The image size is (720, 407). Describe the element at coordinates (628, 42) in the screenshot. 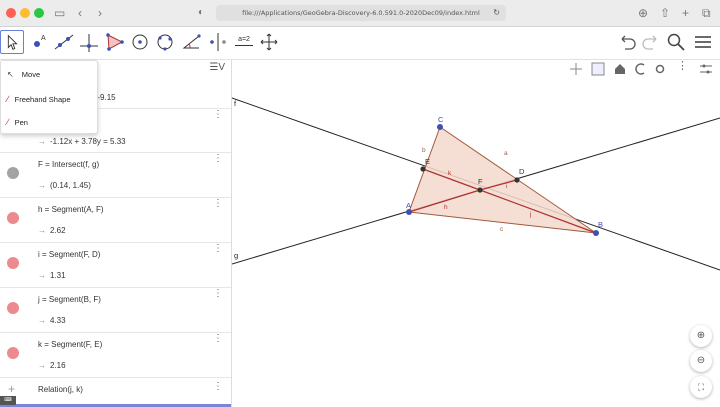

I see `undo-icon` at that location.